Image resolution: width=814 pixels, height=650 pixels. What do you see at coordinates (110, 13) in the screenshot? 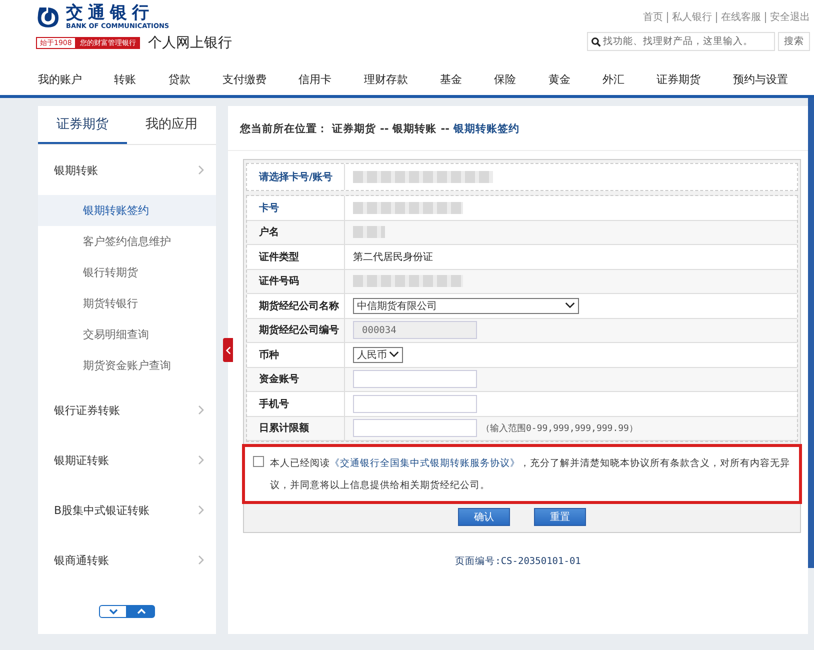
I see `bank-name: 交通银行` at bounding box center [110, 13].